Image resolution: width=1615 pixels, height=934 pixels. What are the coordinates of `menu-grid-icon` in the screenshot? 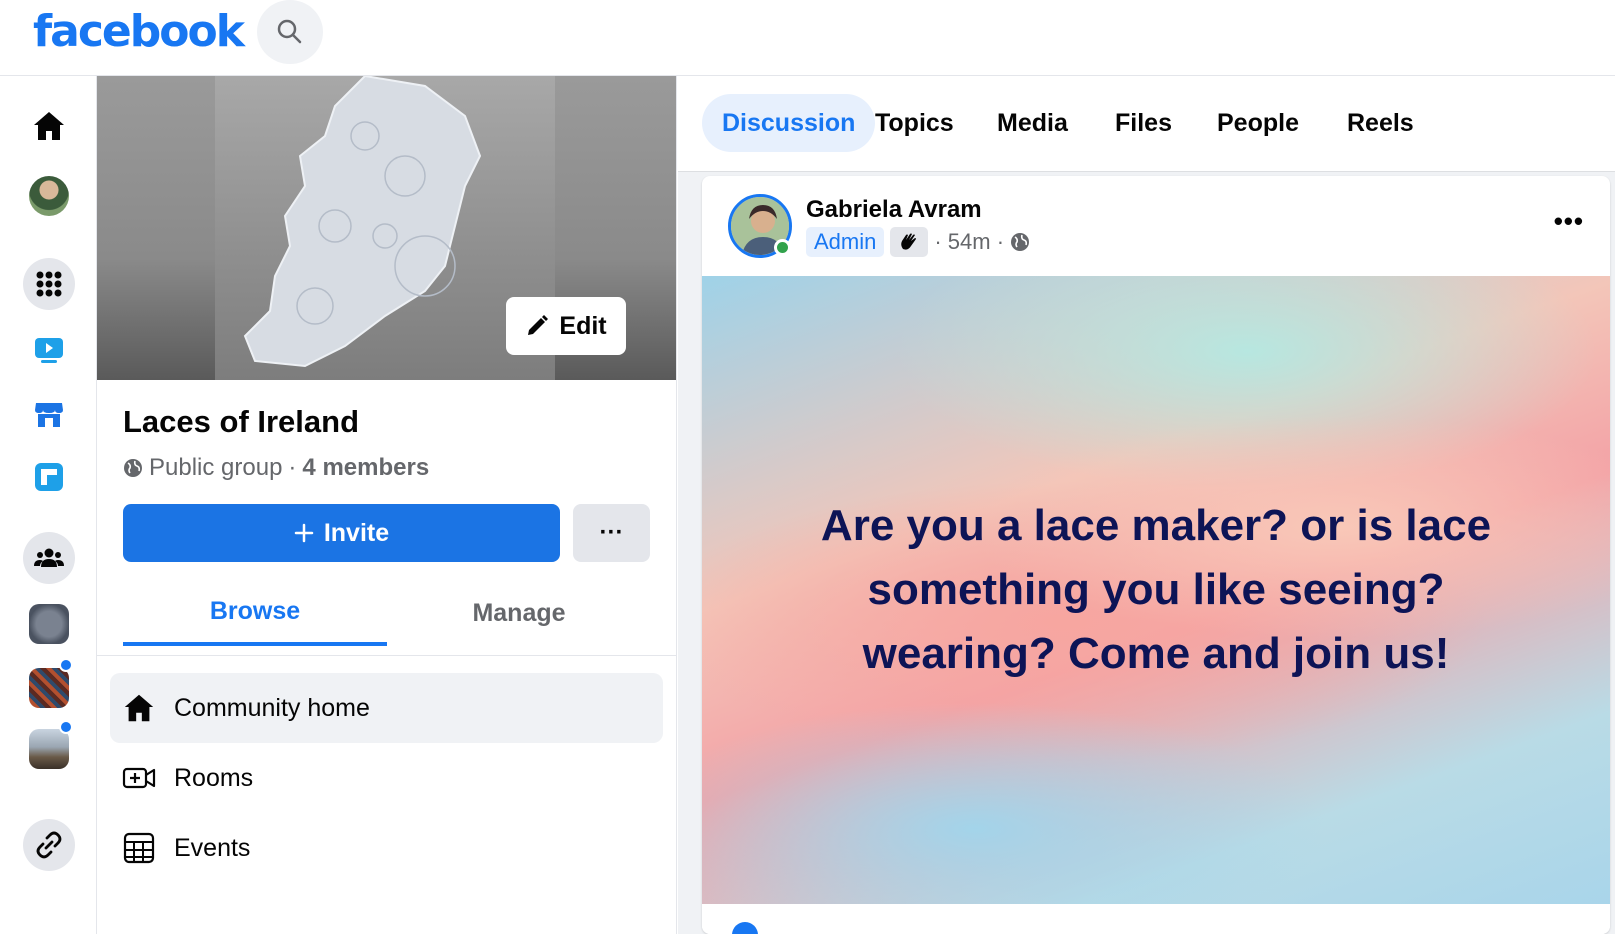 It's located at (49, 284).